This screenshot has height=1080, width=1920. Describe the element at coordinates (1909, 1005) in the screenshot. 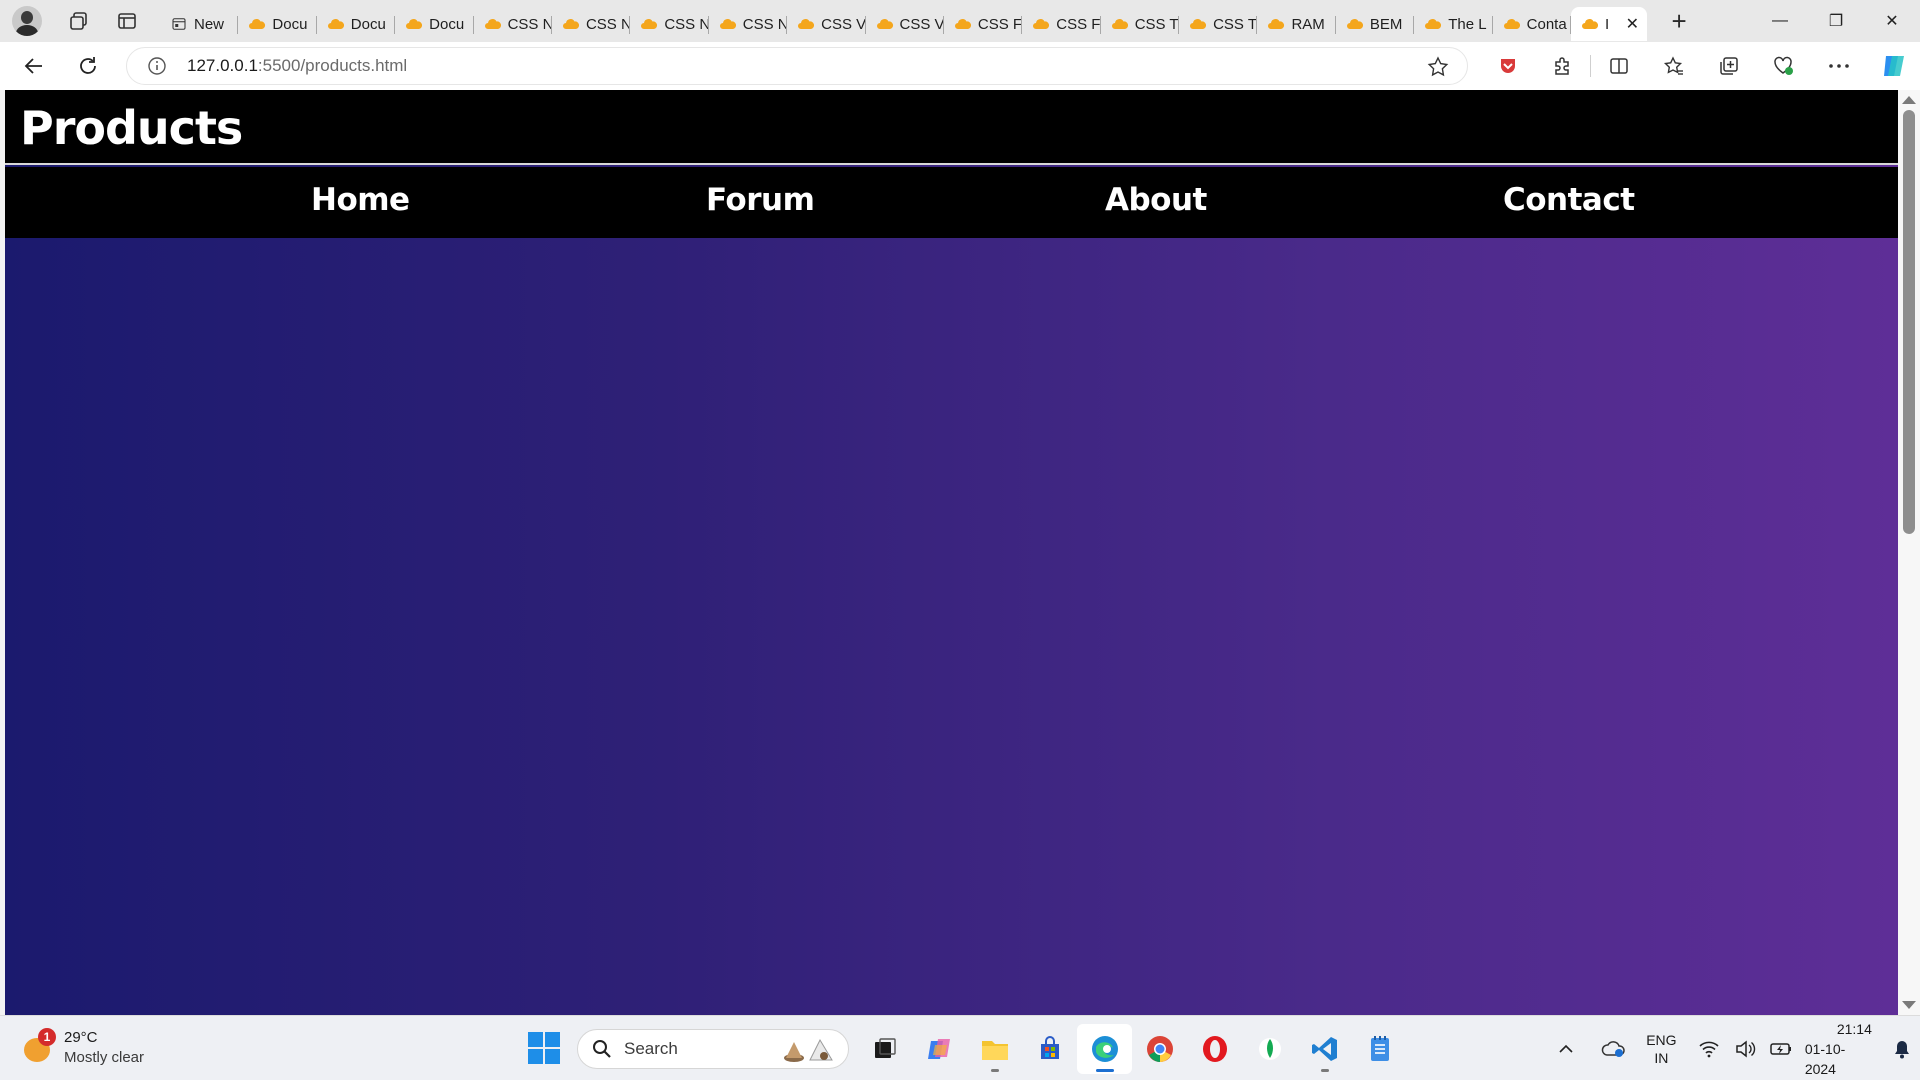

I see `scroll-down-arrow-icon` at that location.